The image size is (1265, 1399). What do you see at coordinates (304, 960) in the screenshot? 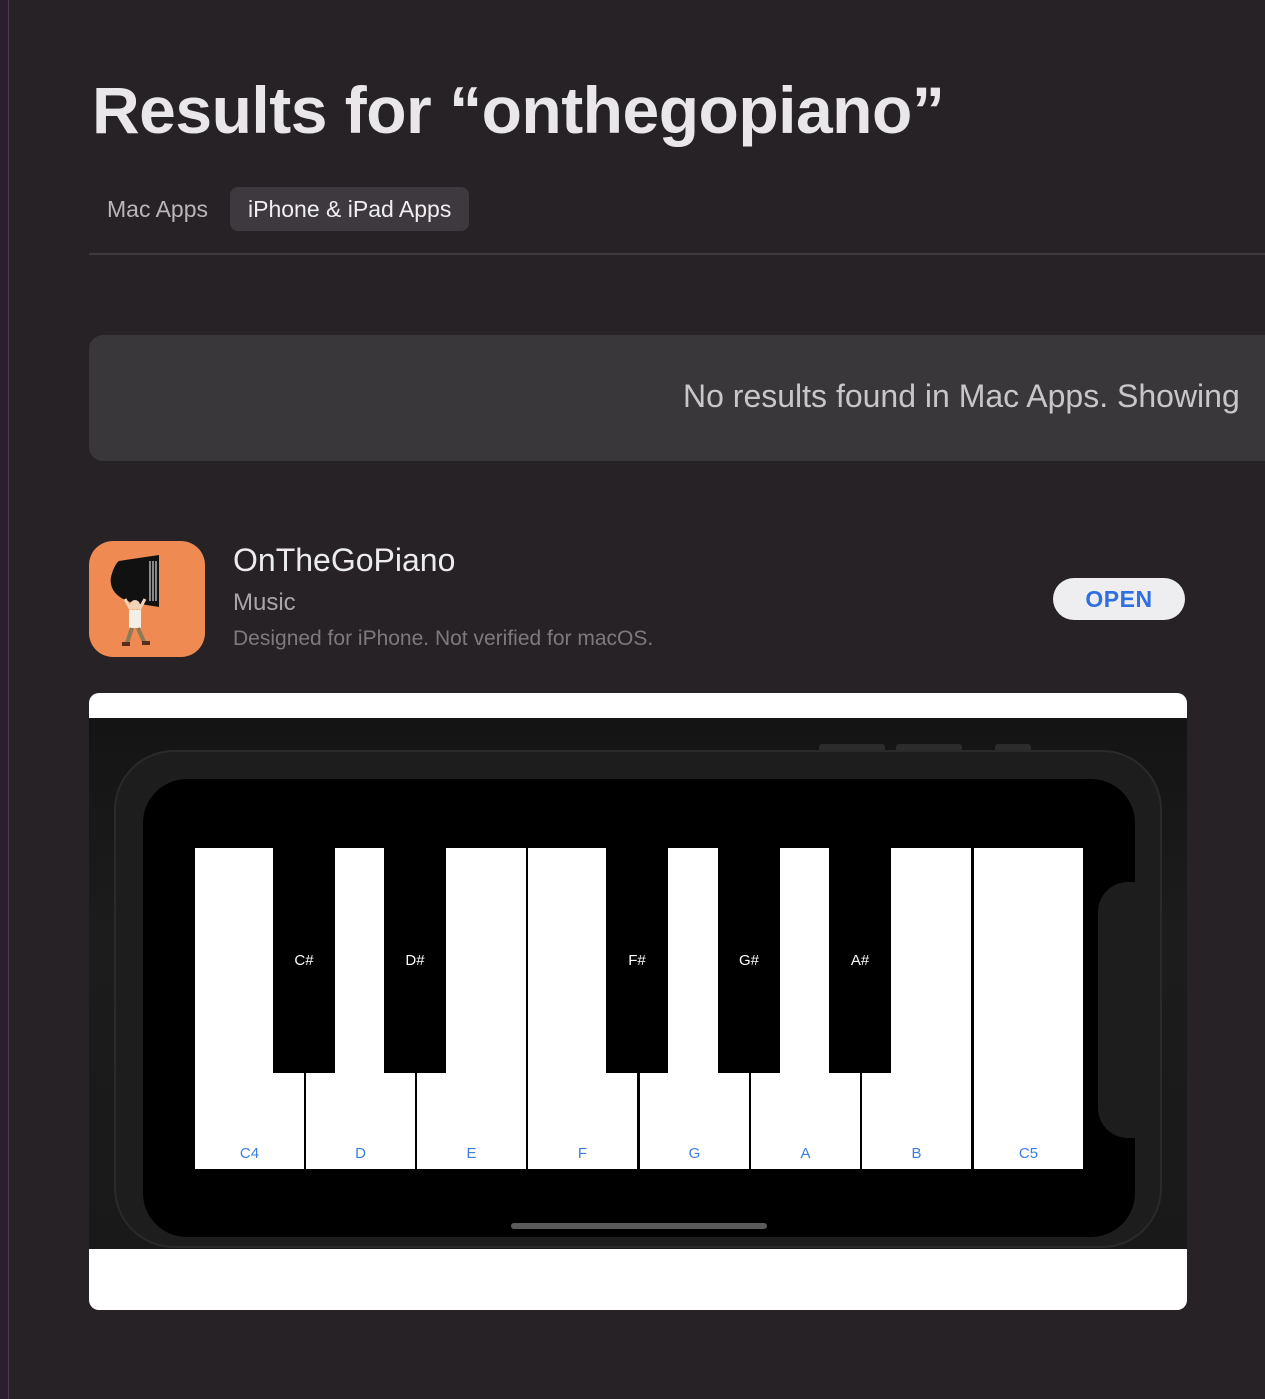
I see `black-key: C#` at bounding box center [304, 960].